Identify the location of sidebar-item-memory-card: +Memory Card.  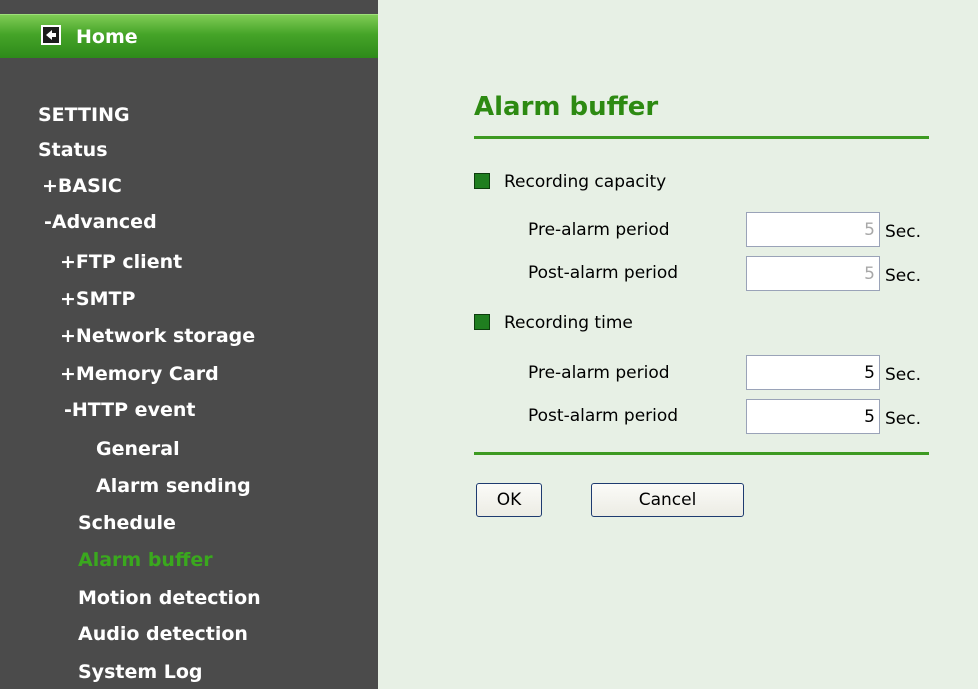
(139, 374).